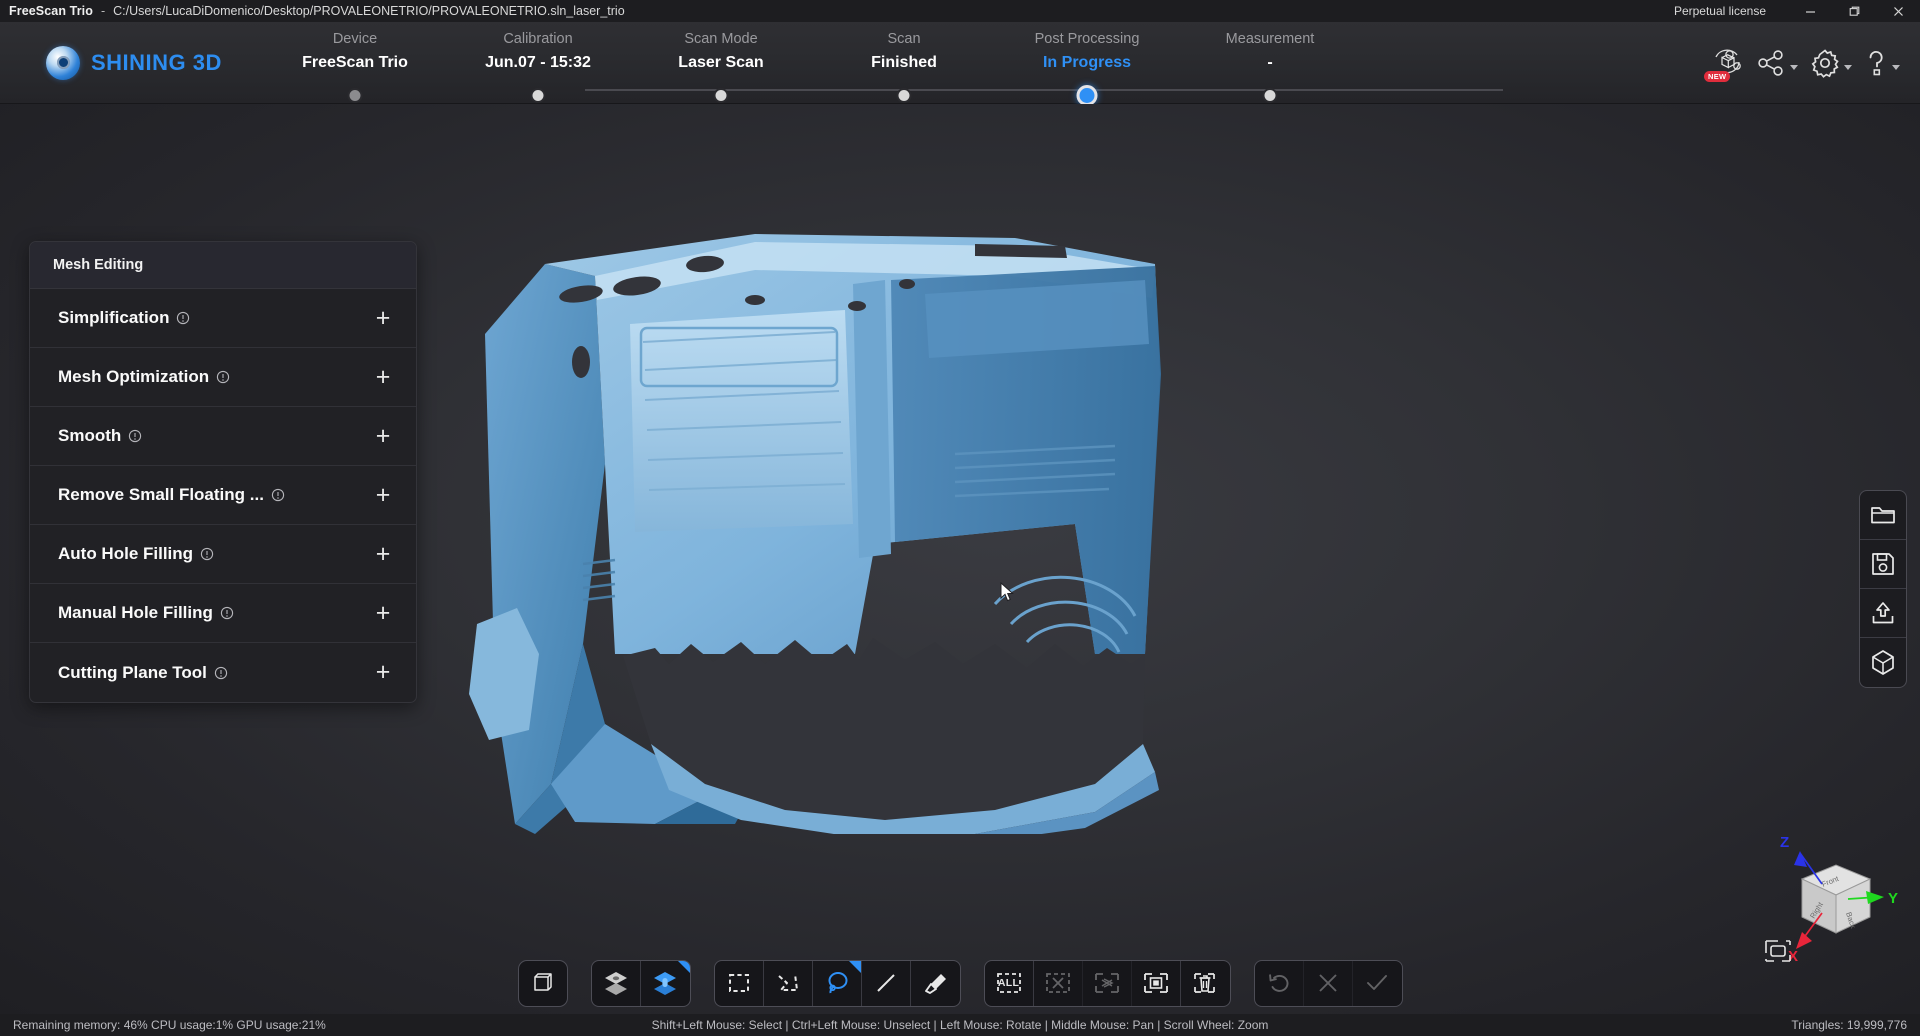 The height and width of the screenshot is (1036, 1920). I want to click on toolbar-group-selection-tools, so click(837, 983).